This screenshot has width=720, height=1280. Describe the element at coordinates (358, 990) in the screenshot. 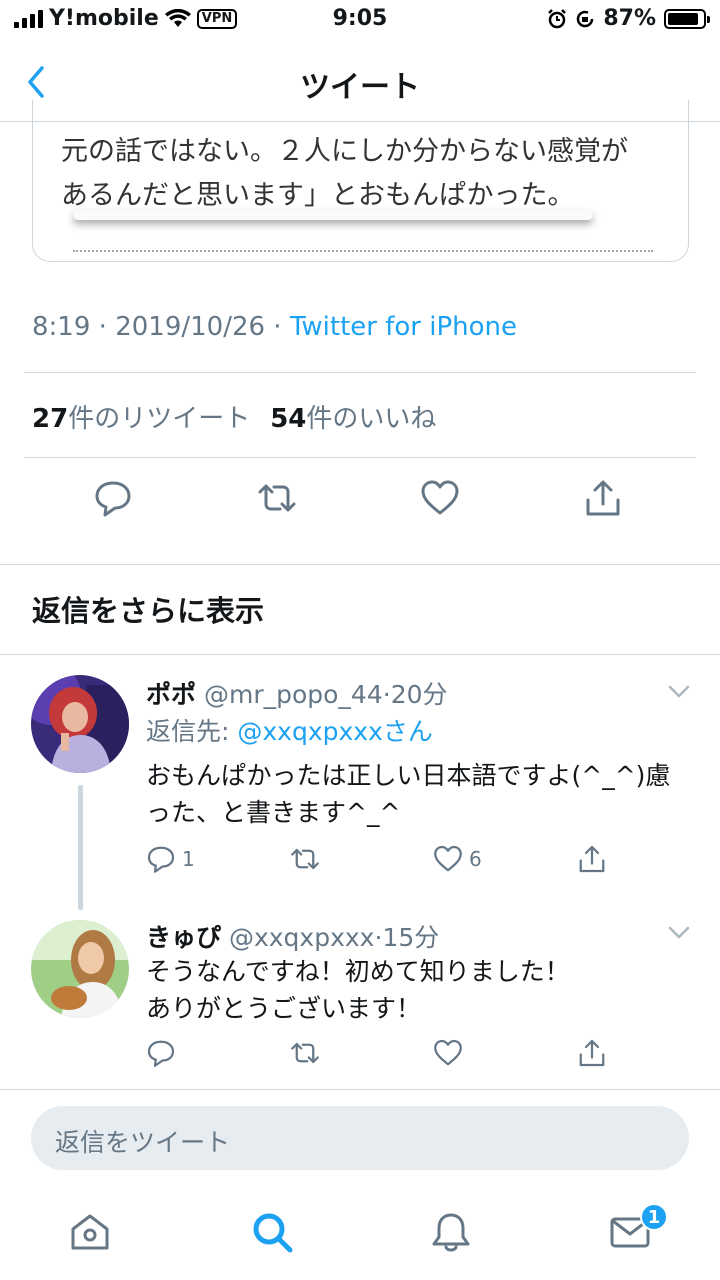

I see `reply-body: そうなんですね！初めて知りました！ ありがとうございます！` at that location.